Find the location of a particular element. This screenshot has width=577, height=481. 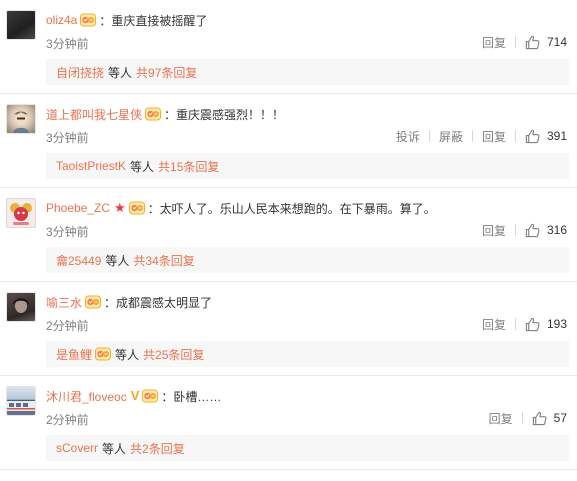

replies-summary: 自闭挠挠 等人 共97条回复 is located at coordinates (307, 72).